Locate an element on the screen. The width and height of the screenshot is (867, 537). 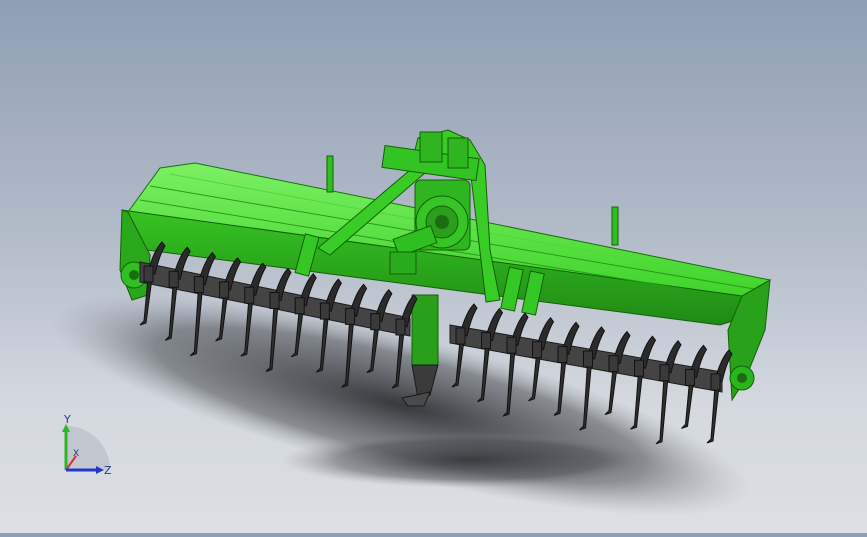
y-axis-label: Y is located at coordinates (67, 419).